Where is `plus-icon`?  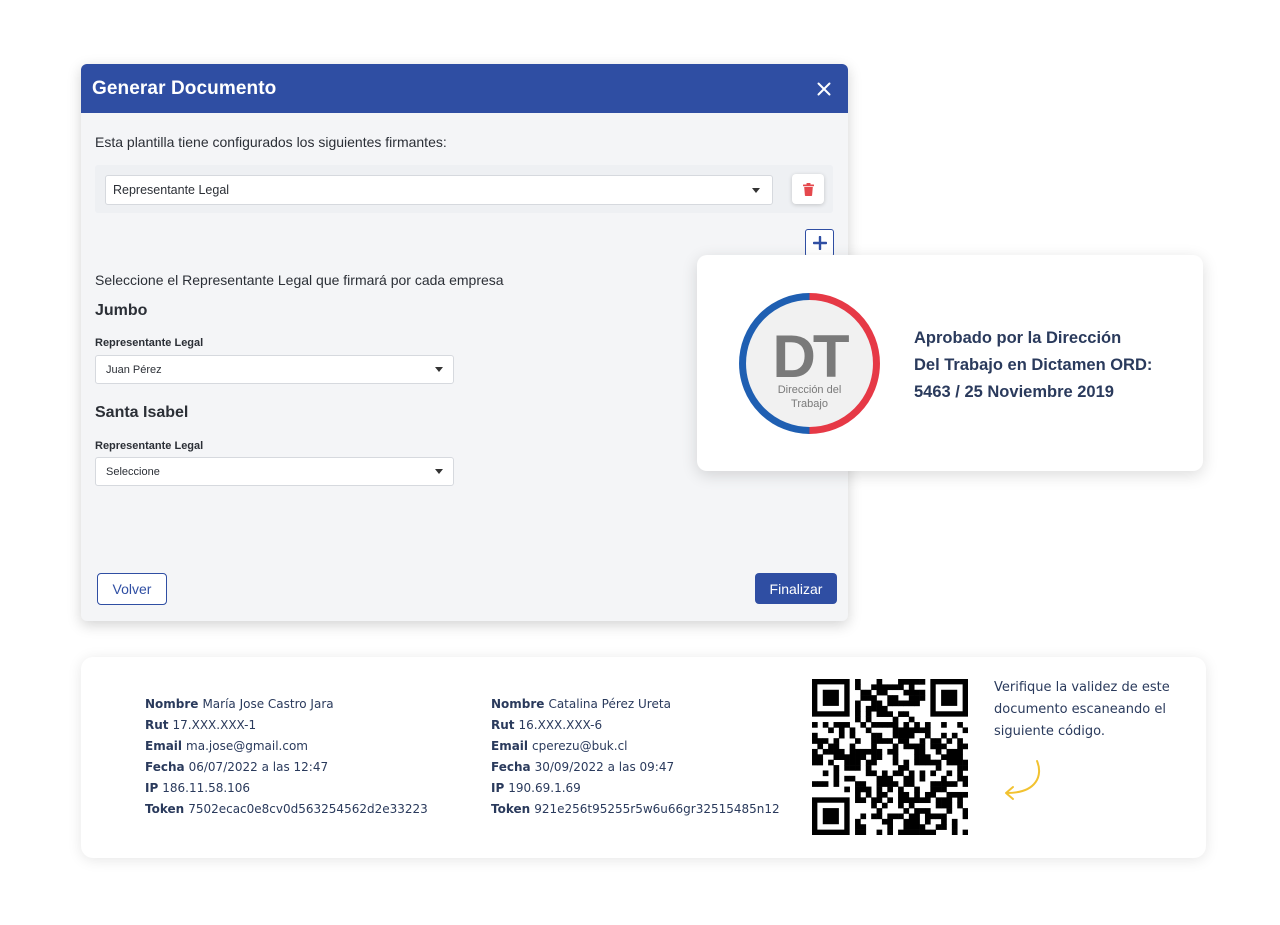
plus-icon is located at coordinates (819, 243).